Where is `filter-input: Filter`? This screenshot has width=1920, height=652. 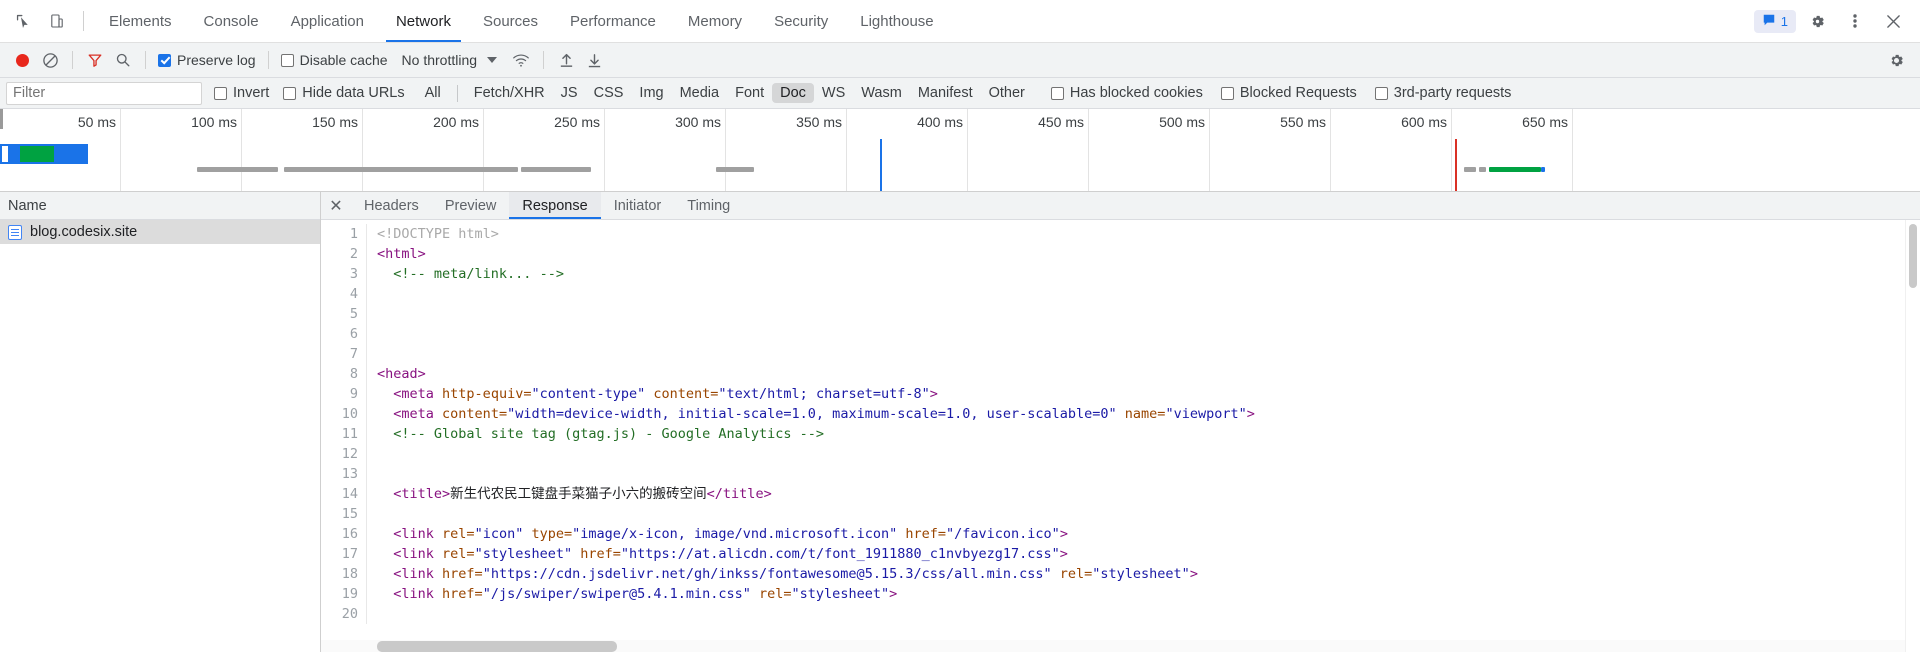
filter-input: Filter is located at coordinates (104, 93).